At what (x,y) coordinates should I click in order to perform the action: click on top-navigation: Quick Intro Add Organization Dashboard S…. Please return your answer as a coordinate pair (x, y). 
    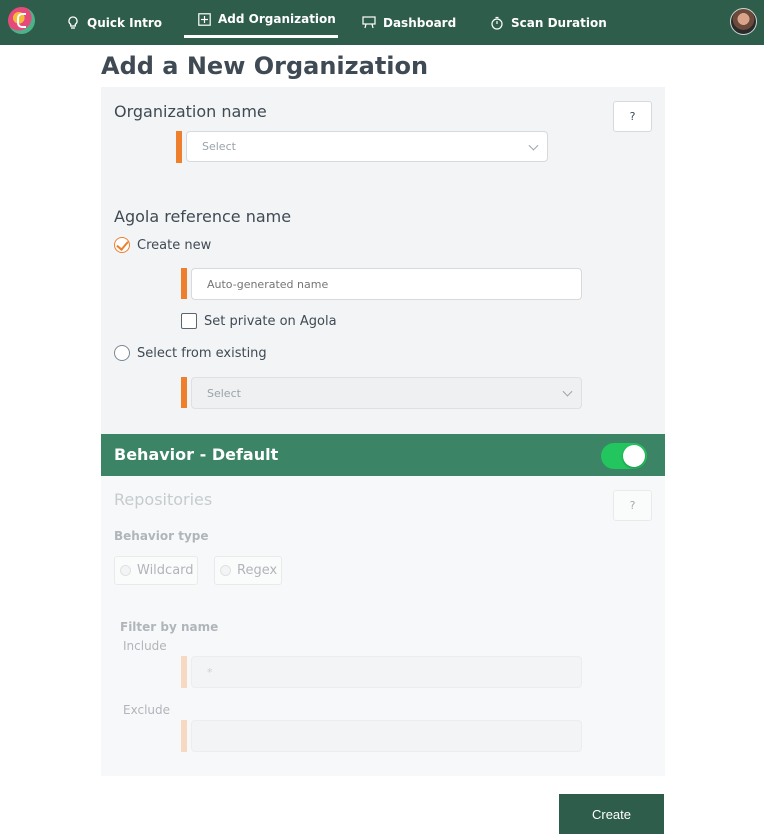
    Looking at the image, I should click on (382, 22).